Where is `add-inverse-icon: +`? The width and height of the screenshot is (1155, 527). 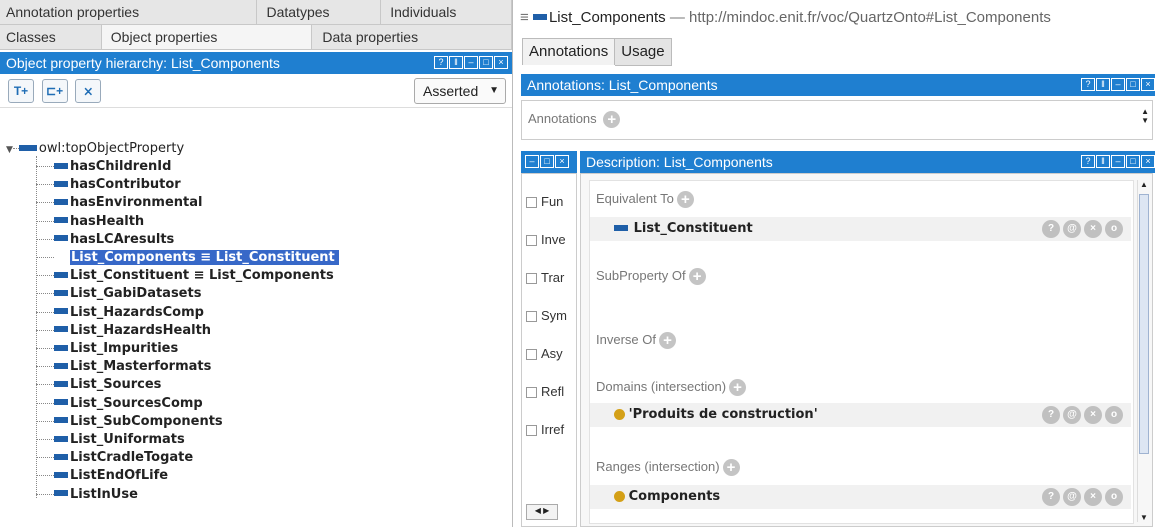
add-inverse-icon: + is located at coordinates (667, 341).